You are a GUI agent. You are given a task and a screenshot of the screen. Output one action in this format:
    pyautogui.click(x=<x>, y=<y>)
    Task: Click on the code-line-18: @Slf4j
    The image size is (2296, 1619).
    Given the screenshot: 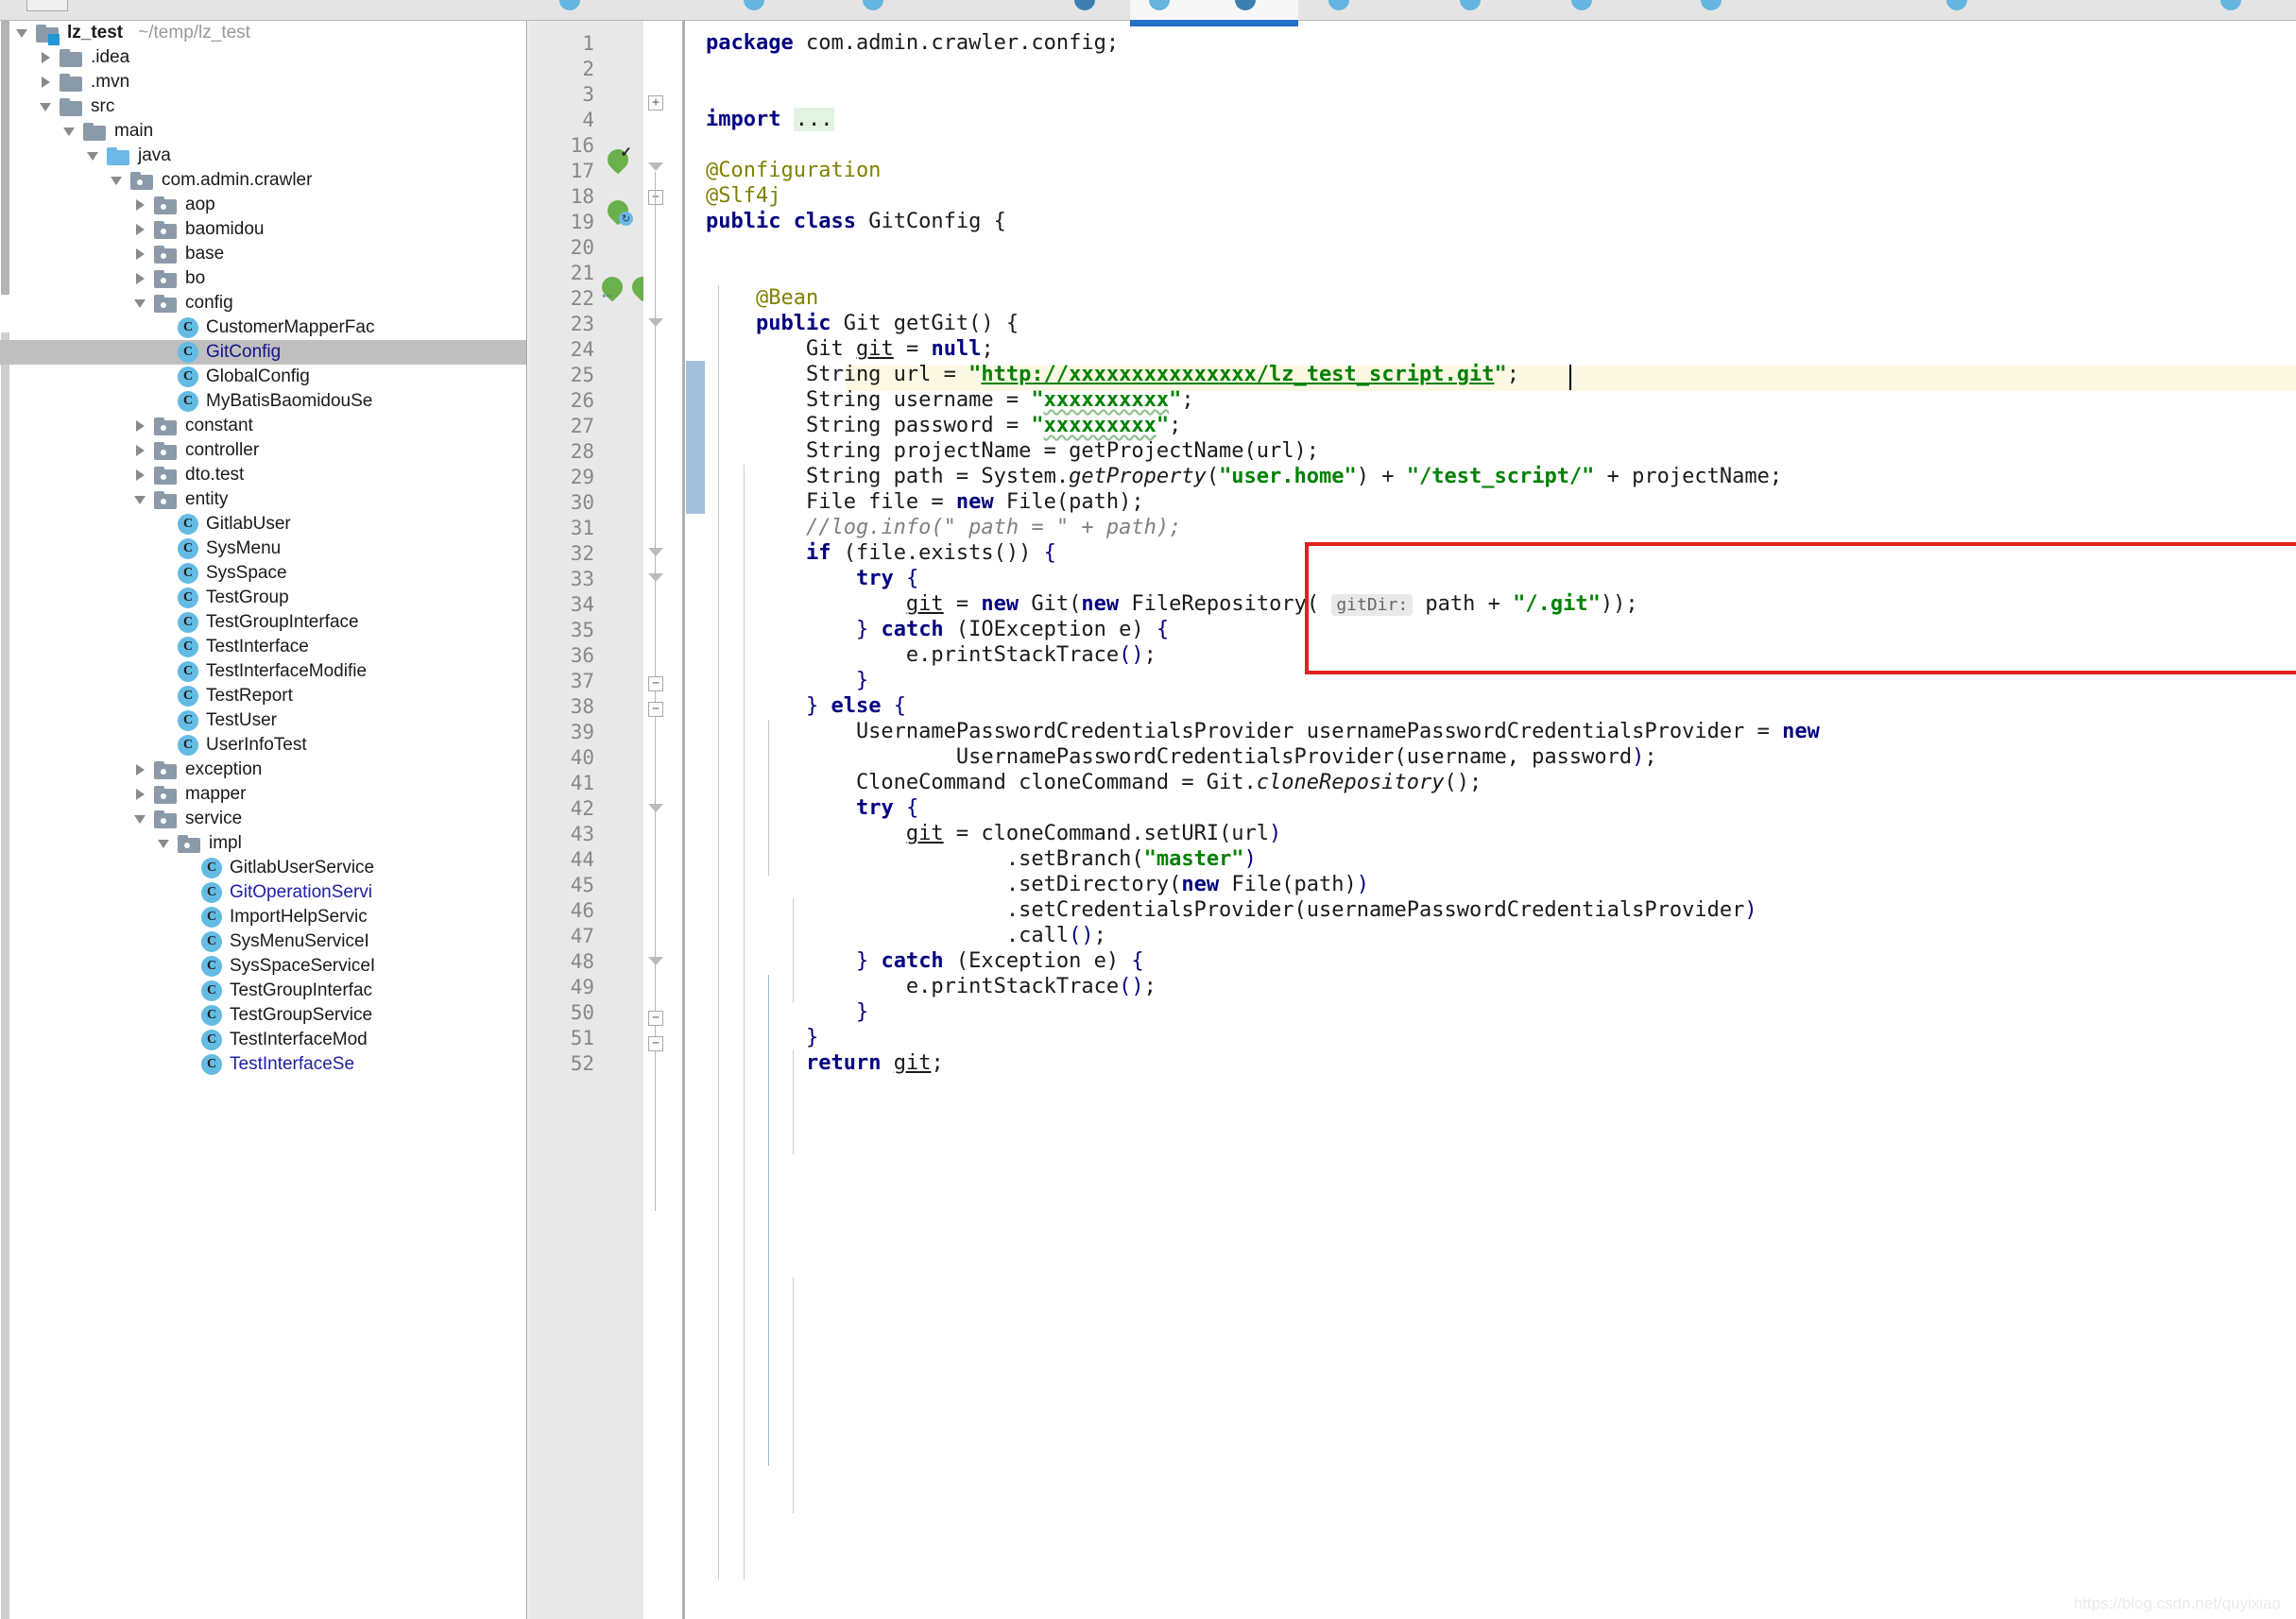 What is the action you would take?
    pyautogui.click(x=743, y=196)
    